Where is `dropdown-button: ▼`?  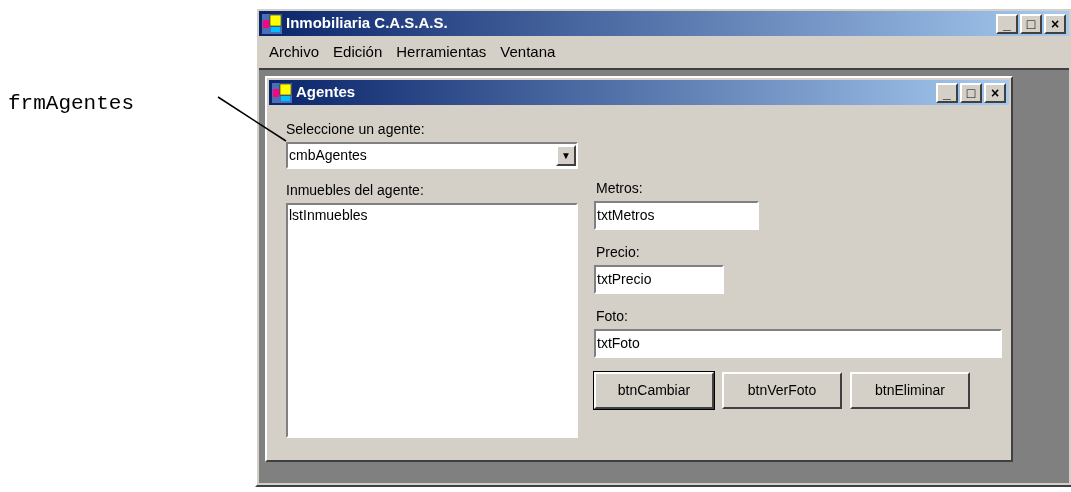
dropdown-button: ▼ is located at coordinates (566, 155).